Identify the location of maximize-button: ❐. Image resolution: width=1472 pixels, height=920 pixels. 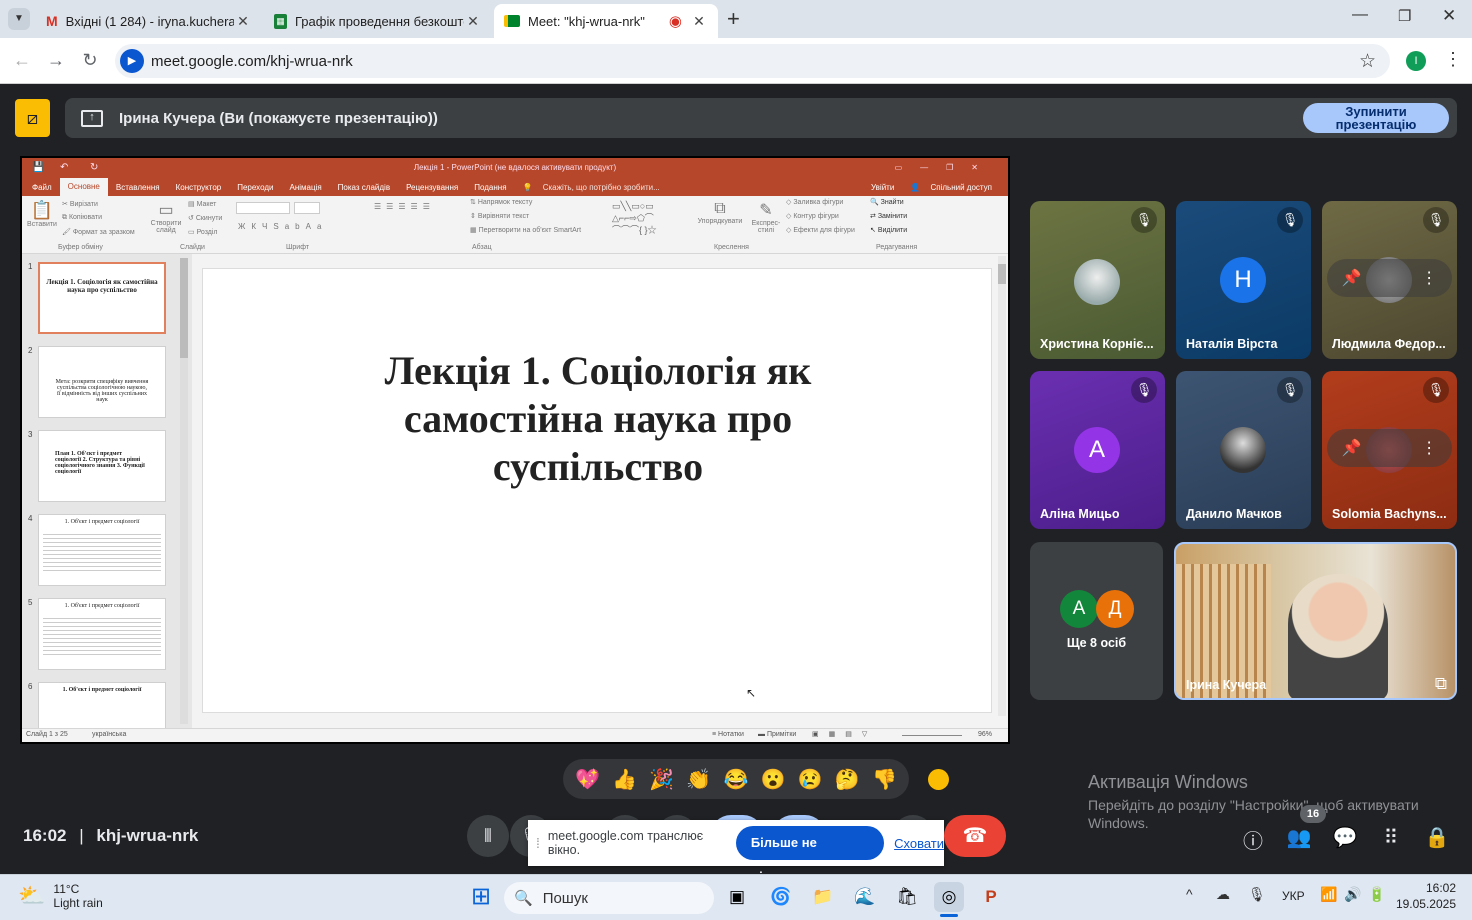
(1404, 16).